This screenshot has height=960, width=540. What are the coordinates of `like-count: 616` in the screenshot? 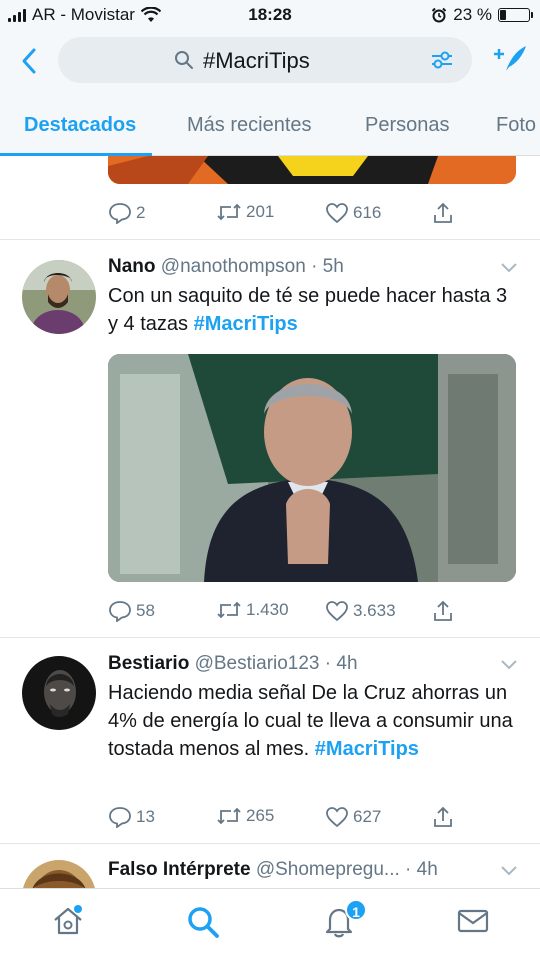 It's located at (367, 212).